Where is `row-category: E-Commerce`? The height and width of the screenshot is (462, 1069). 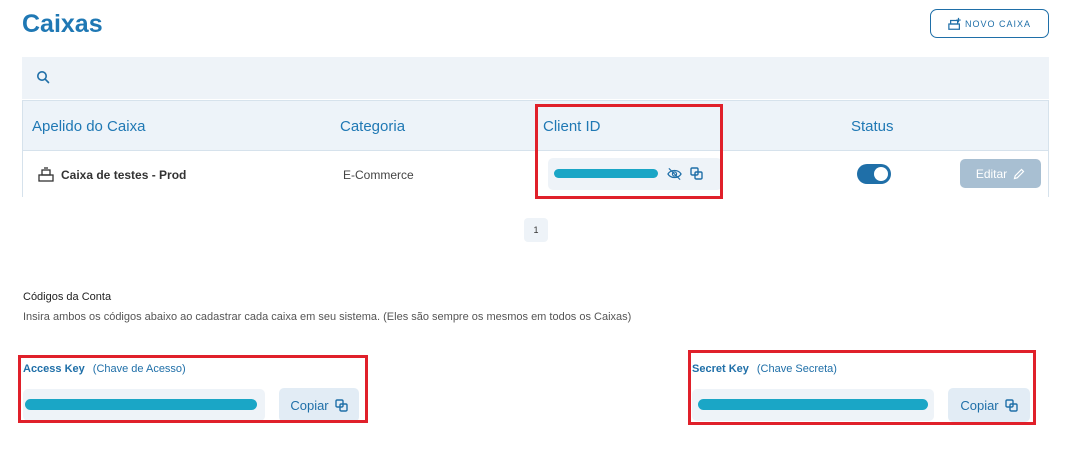 row-category: E-Commerce is located at coordinates (378, 175).